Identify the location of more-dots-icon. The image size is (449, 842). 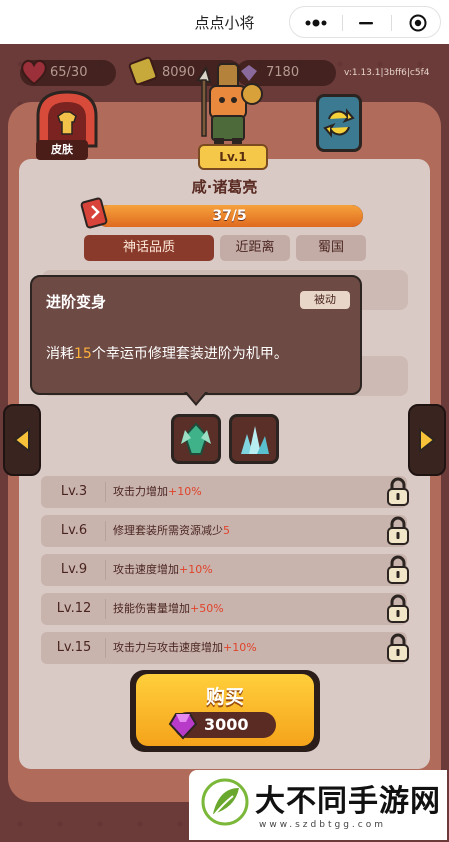
(316, 23).